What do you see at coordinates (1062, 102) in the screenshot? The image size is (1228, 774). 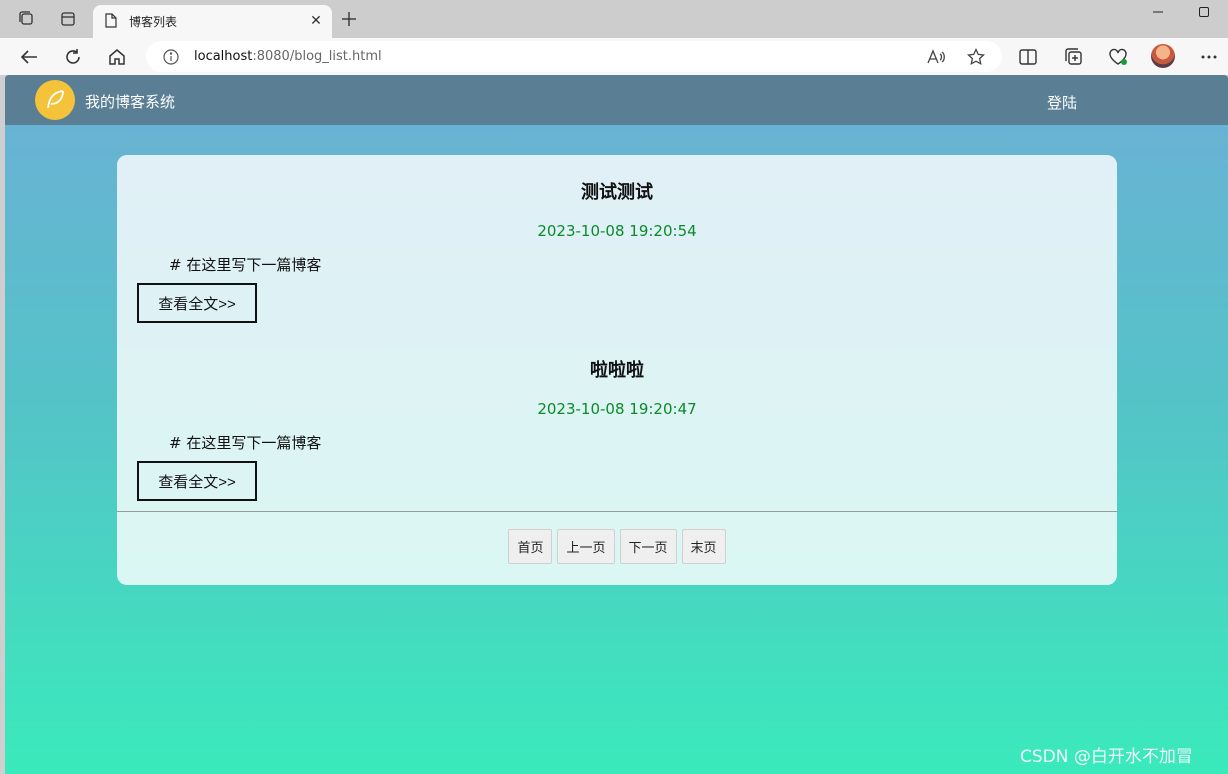 I see `login-link: 登陆` at bounding box center [1062, 102].